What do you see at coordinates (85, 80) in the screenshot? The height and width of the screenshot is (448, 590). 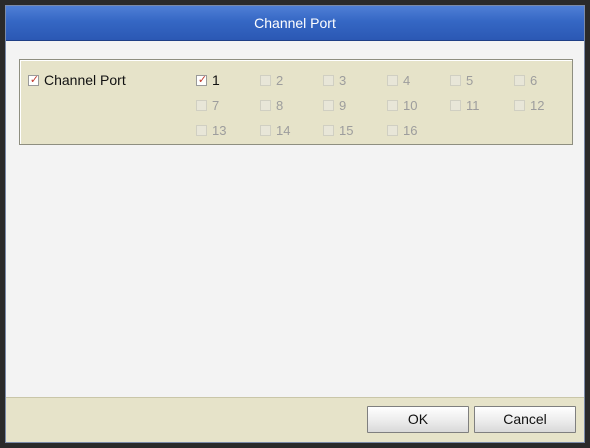 I see `channel-port-label: Channel Port` at bounding box center [85, 80].